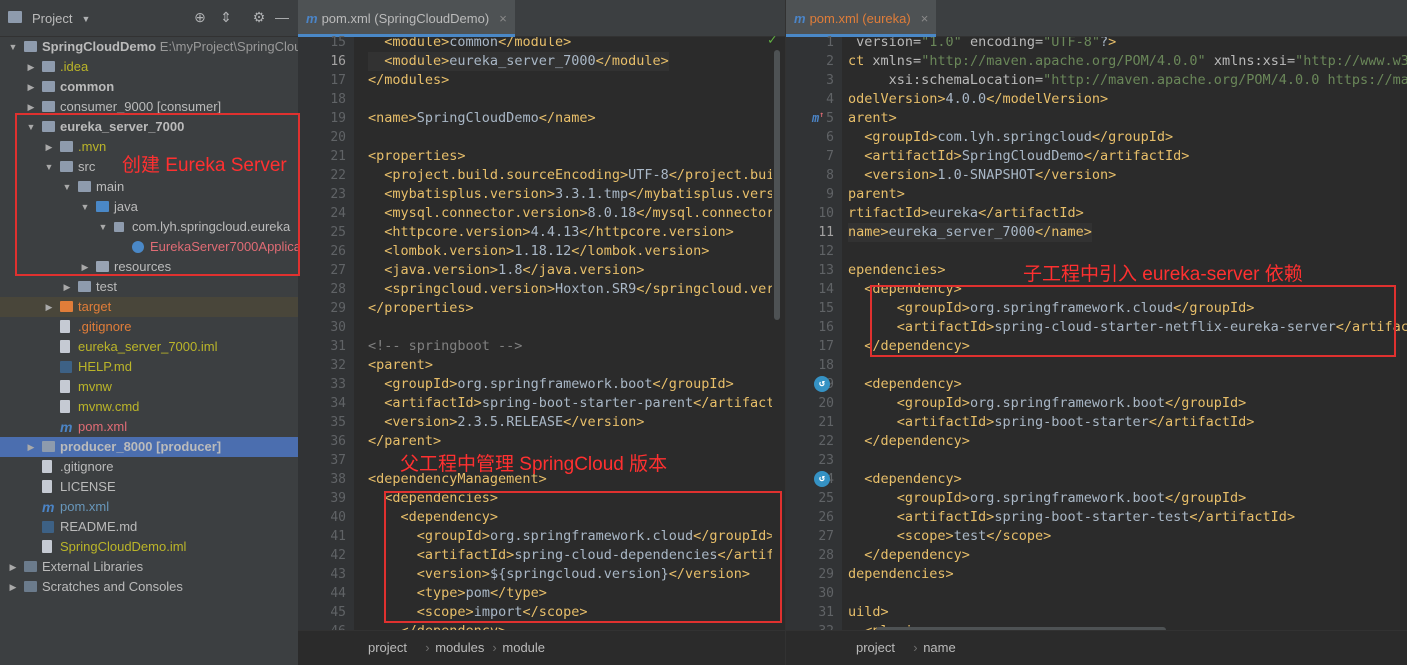  Describe the element at coordinates (990, 175) in the screenshot. I see `code-line: <version>1.0-SNAPSHOT</version>` at that location.